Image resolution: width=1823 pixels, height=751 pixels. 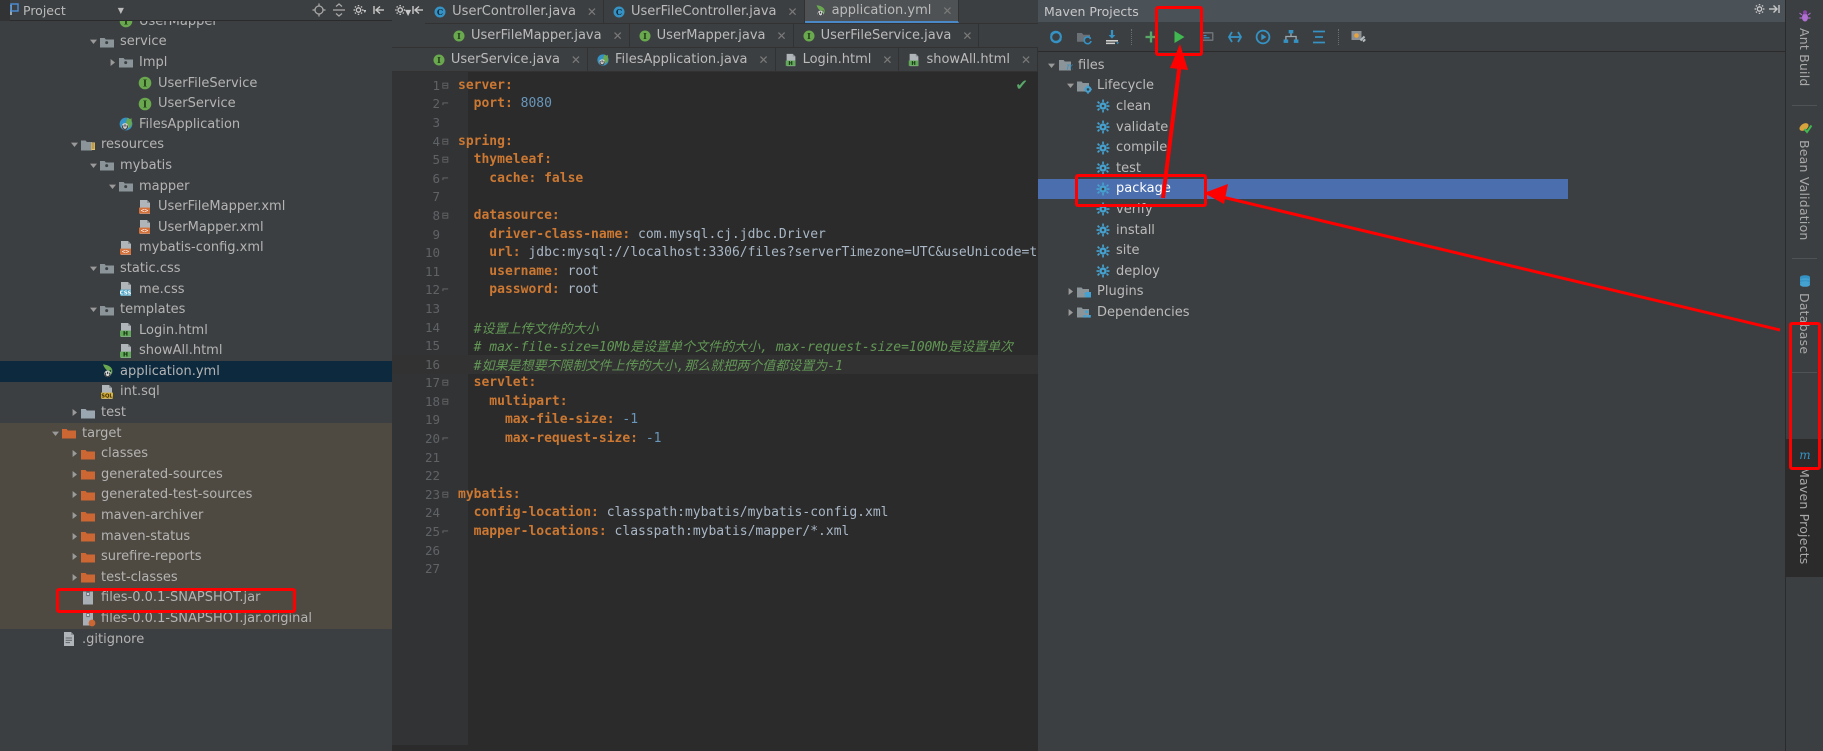 What do you see at coordinates (715, 271) in the screenshot?
I see `code-line: 11 username: root` at bounding box center [715, 271].